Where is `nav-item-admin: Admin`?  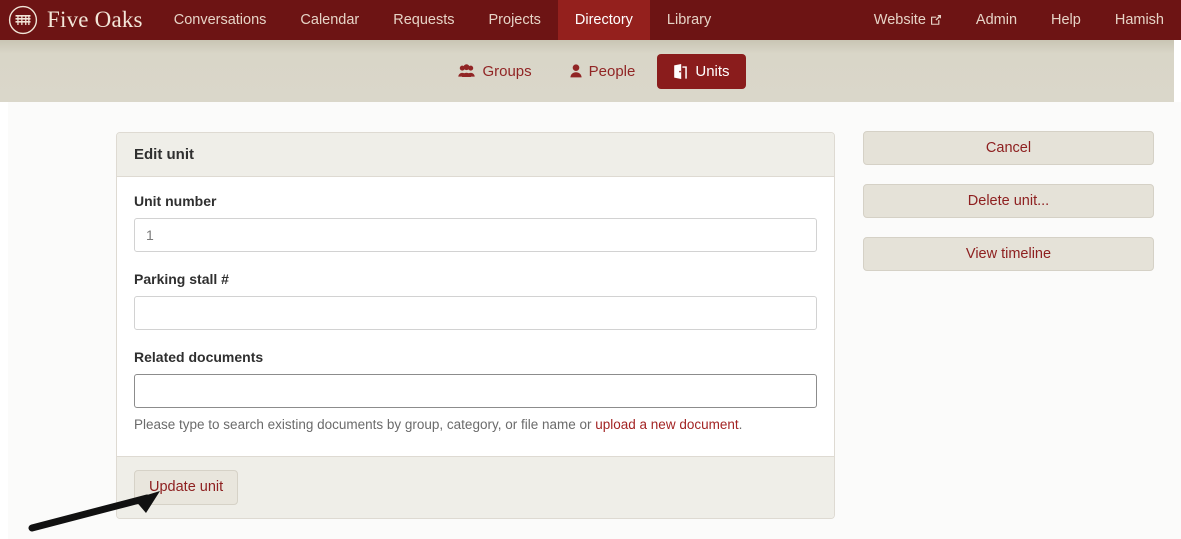 nav-item-admin: Admin is located at coordinates (996, 20).